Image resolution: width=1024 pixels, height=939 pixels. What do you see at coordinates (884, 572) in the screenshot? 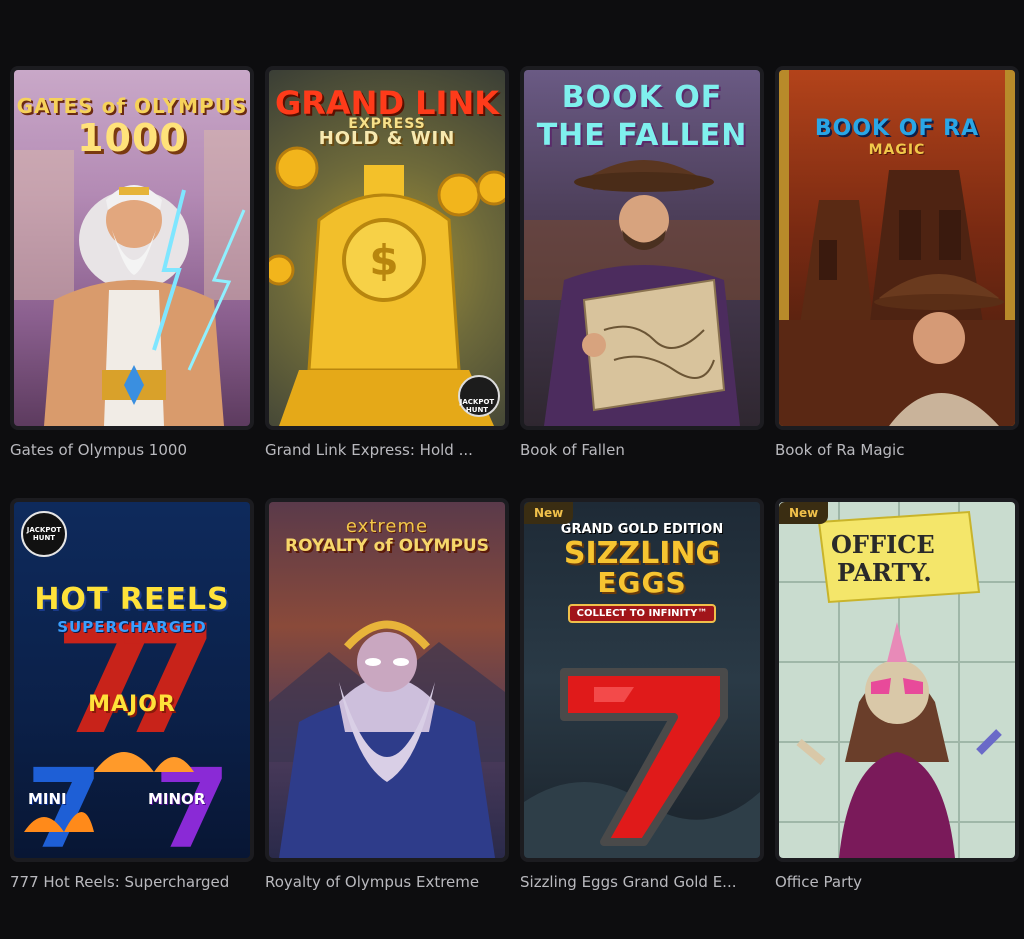
I see `game-logo-line2: PARTY.` at bounding box center [884, 572].